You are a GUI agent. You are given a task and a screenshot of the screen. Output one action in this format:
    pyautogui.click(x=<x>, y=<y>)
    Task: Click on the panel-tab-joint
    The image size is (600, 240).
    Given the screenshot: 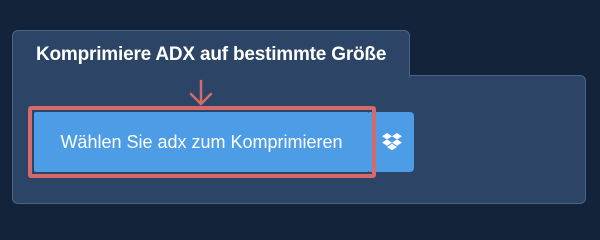 What is the action you would take?
    pyautogui.click(x=211, y=76)
    